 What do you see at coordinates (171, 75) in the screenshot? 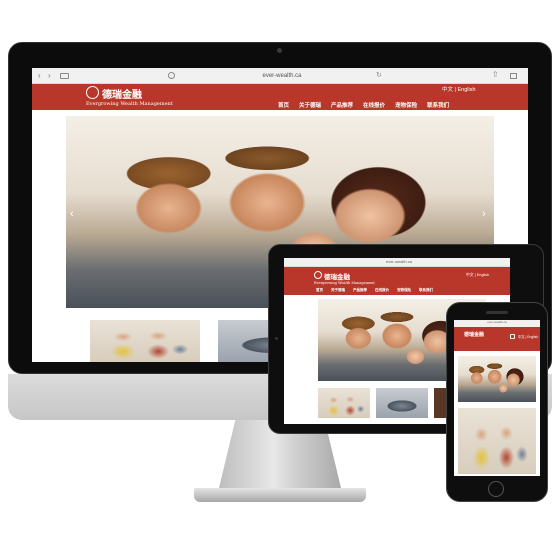
I see `shield-icon` at bounding box center [171, 75].